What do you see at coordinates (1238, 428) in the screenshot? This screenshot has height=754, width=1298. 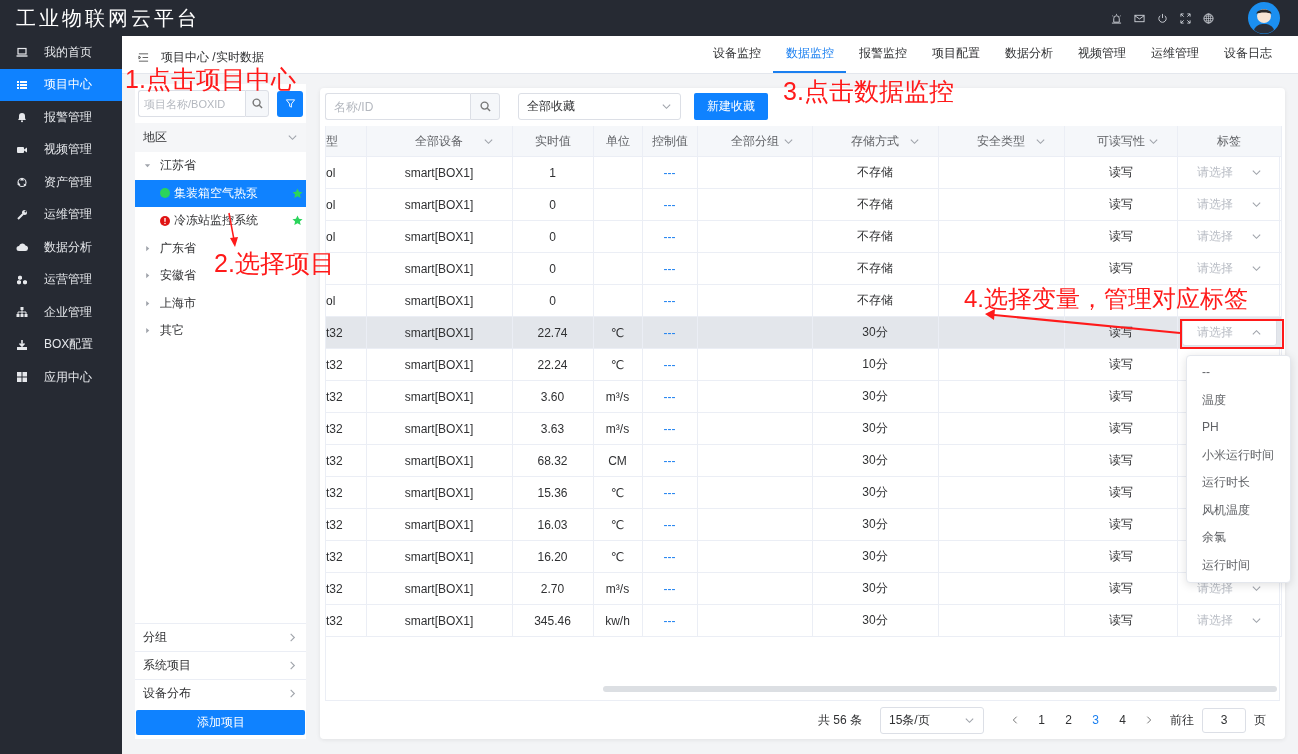 I see `dropdown-option: PH` at bounding box center [1238, 428].